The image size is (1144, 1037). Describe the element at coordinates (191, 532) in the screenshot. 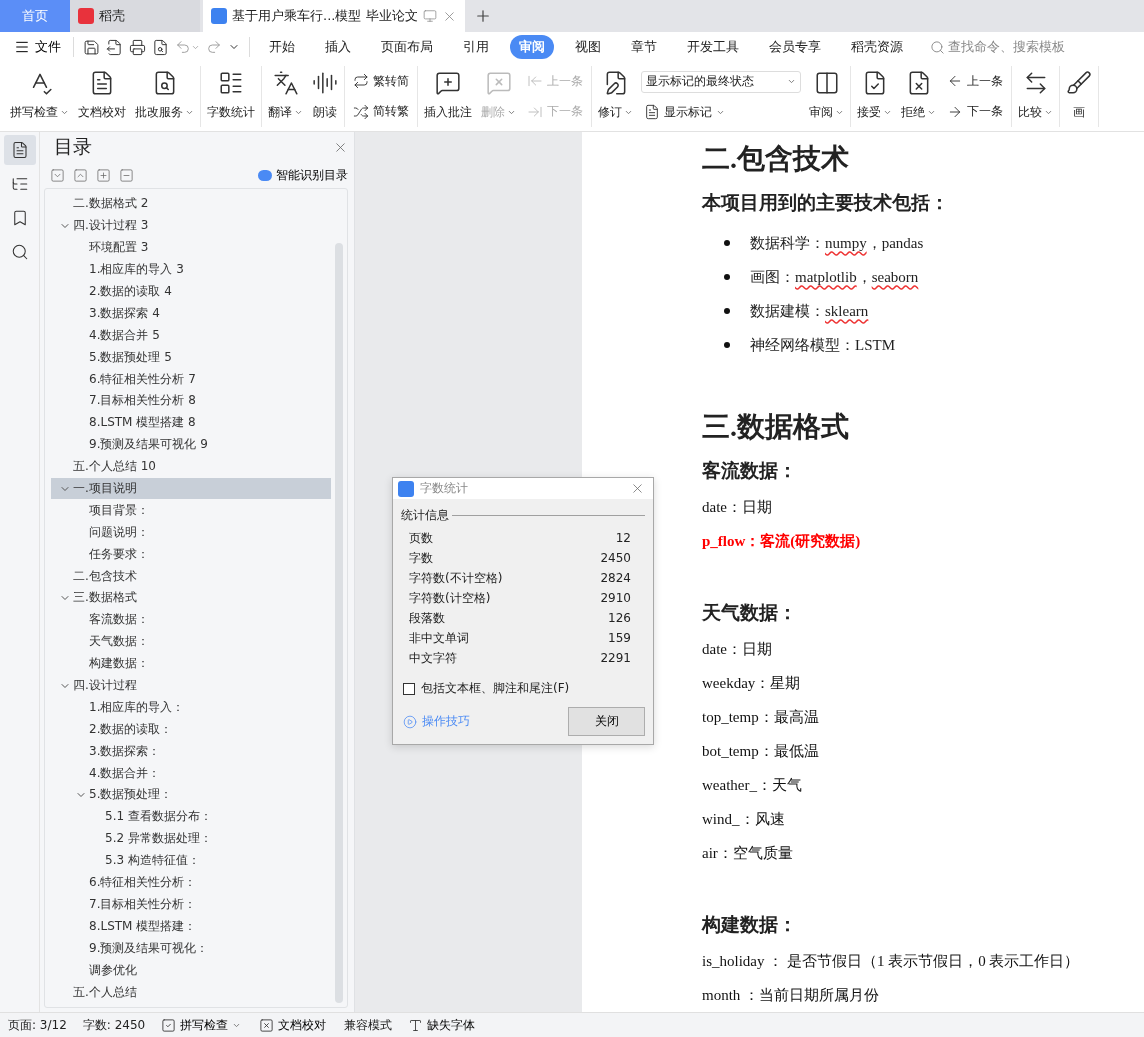

I see `toc-item: 问题说明：` at that location.